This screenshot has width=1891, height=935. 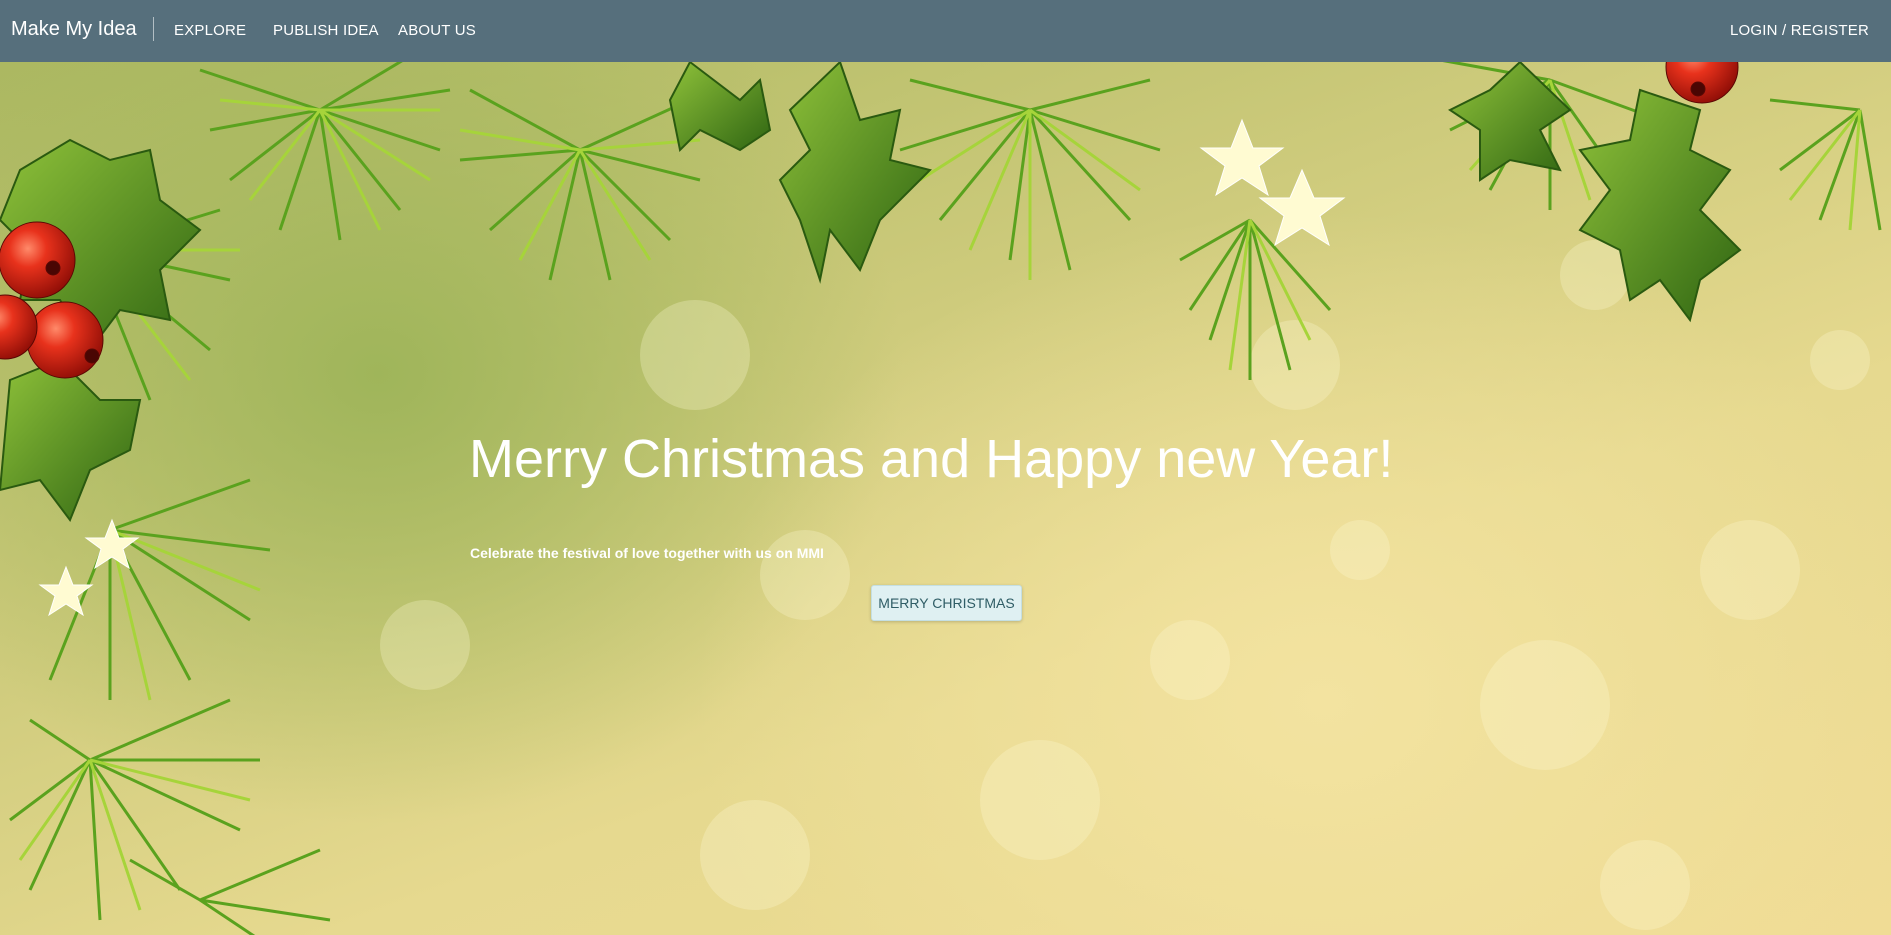 What do you see at coordinates (931, 459) in the screenshot?
I see `hero-title: Merry Christmas and Happy new Year!` at bounding box center [931, 459].